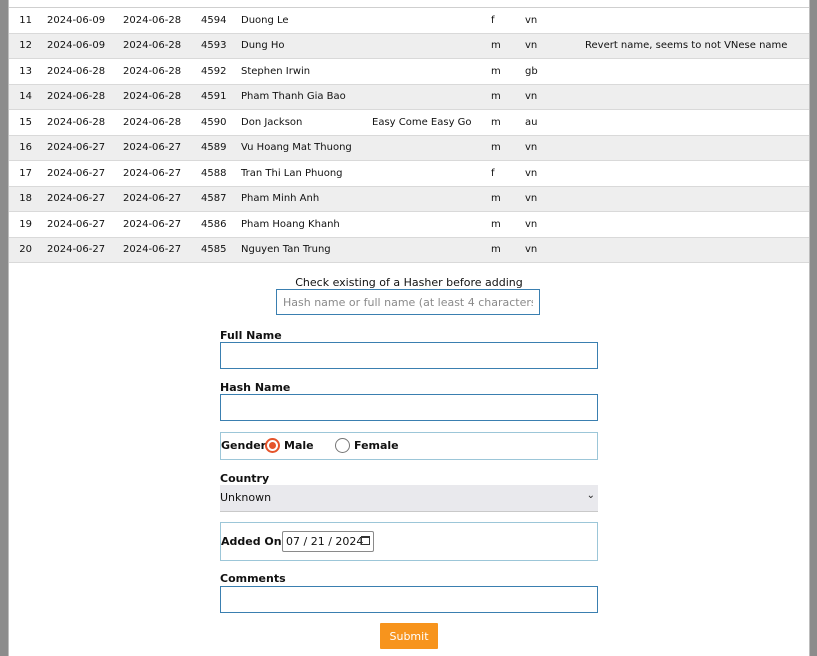 Image resolution: width=817 pixels, height=656 pixels. I want to click on row-number: 15, so click(25, 122).